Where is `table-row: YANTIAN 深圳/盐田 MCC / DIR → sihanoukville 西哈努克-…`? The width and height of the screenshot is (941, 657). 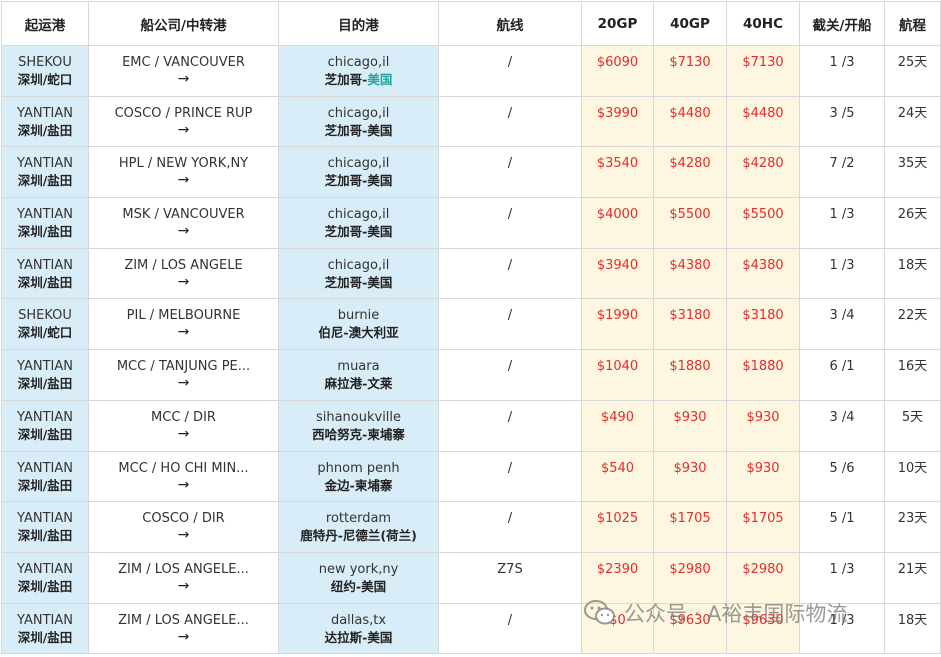
table-row: YANTIAN 深圳/盐田 MCC / DIR → sihanoukville 西哈努克-… is located at coordinates (471, 425).